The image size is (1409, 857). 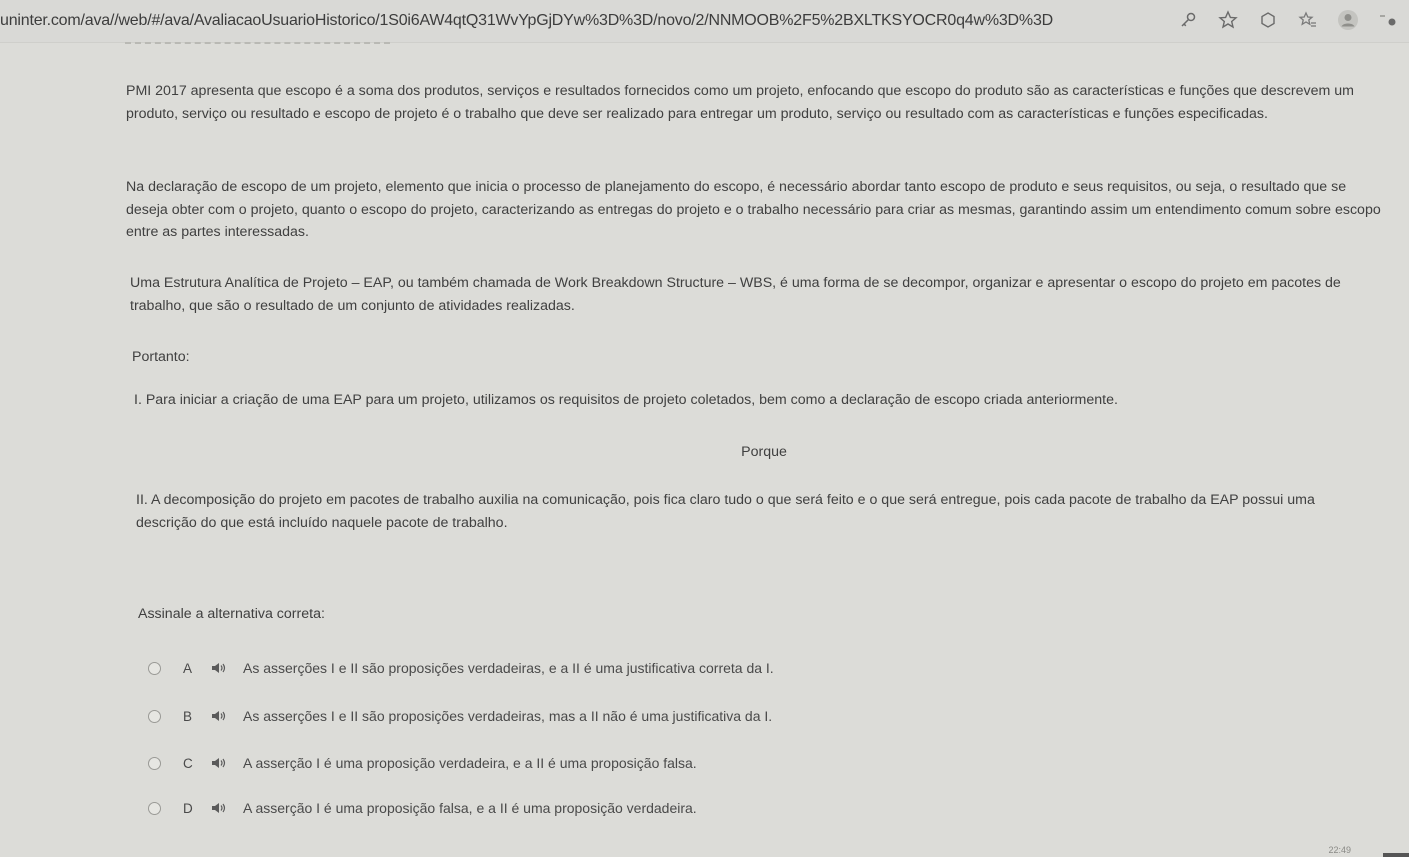 What do you see at coordinates (1268, 20) in the screenshot?
I see `extension-icon` at bounding box center [1268, 20].